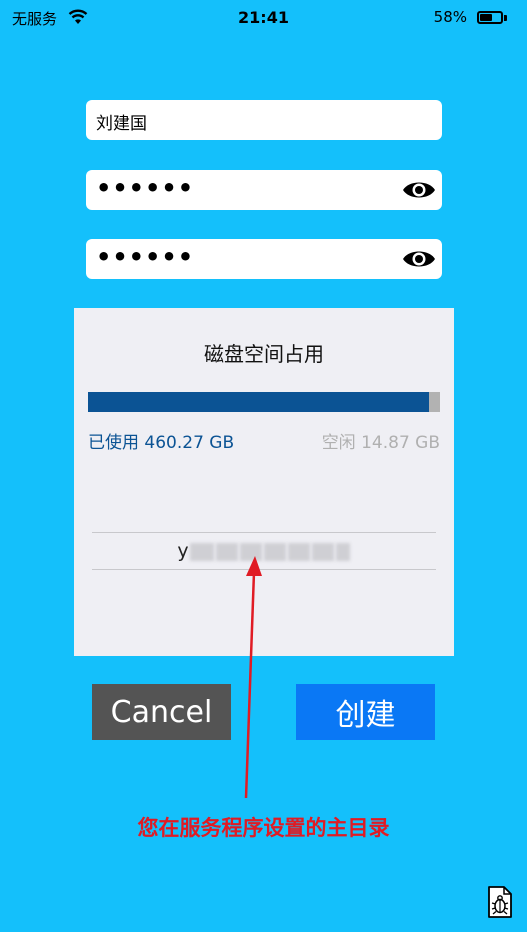  Describe the element at coordinates (253, 677) in the screenshot. I see `annotation-arrow` at that location.